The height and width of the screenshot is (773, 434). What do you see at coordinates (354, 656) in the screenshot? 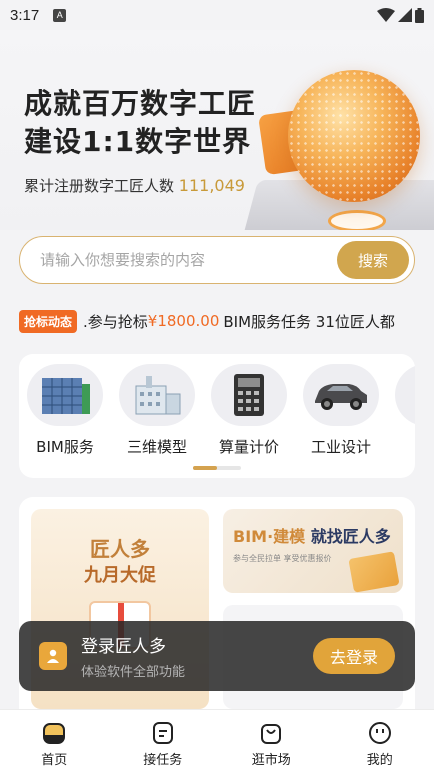
I see `login-button: 去登录` at bounding box center [354, 656].